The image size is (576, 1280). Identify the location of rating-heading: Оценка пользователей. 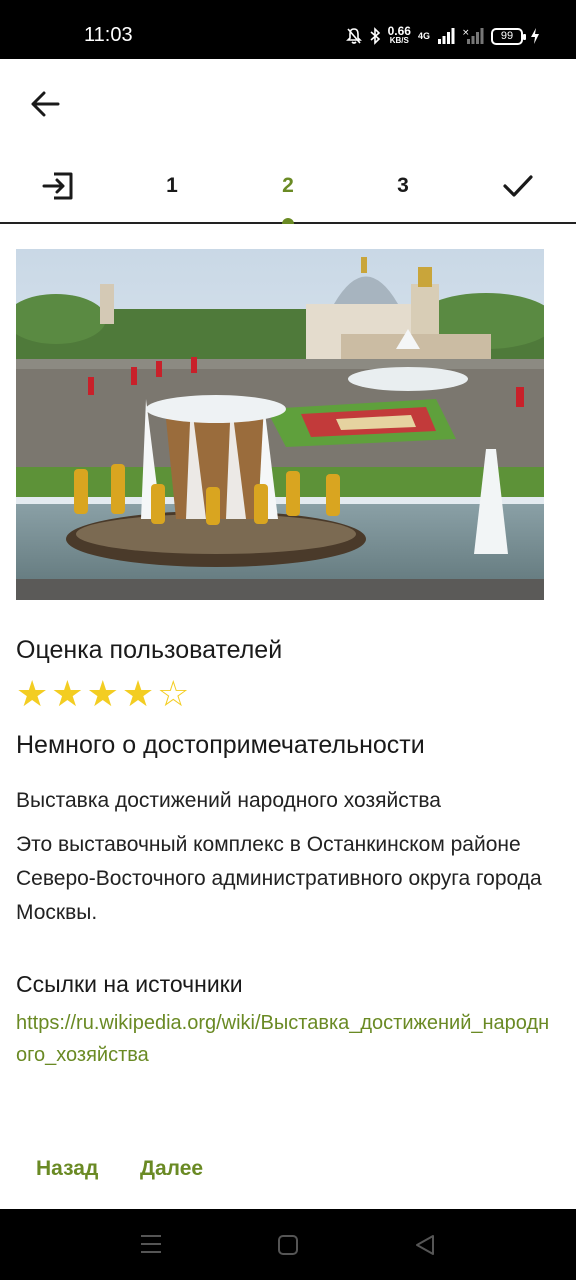
(149, 650).